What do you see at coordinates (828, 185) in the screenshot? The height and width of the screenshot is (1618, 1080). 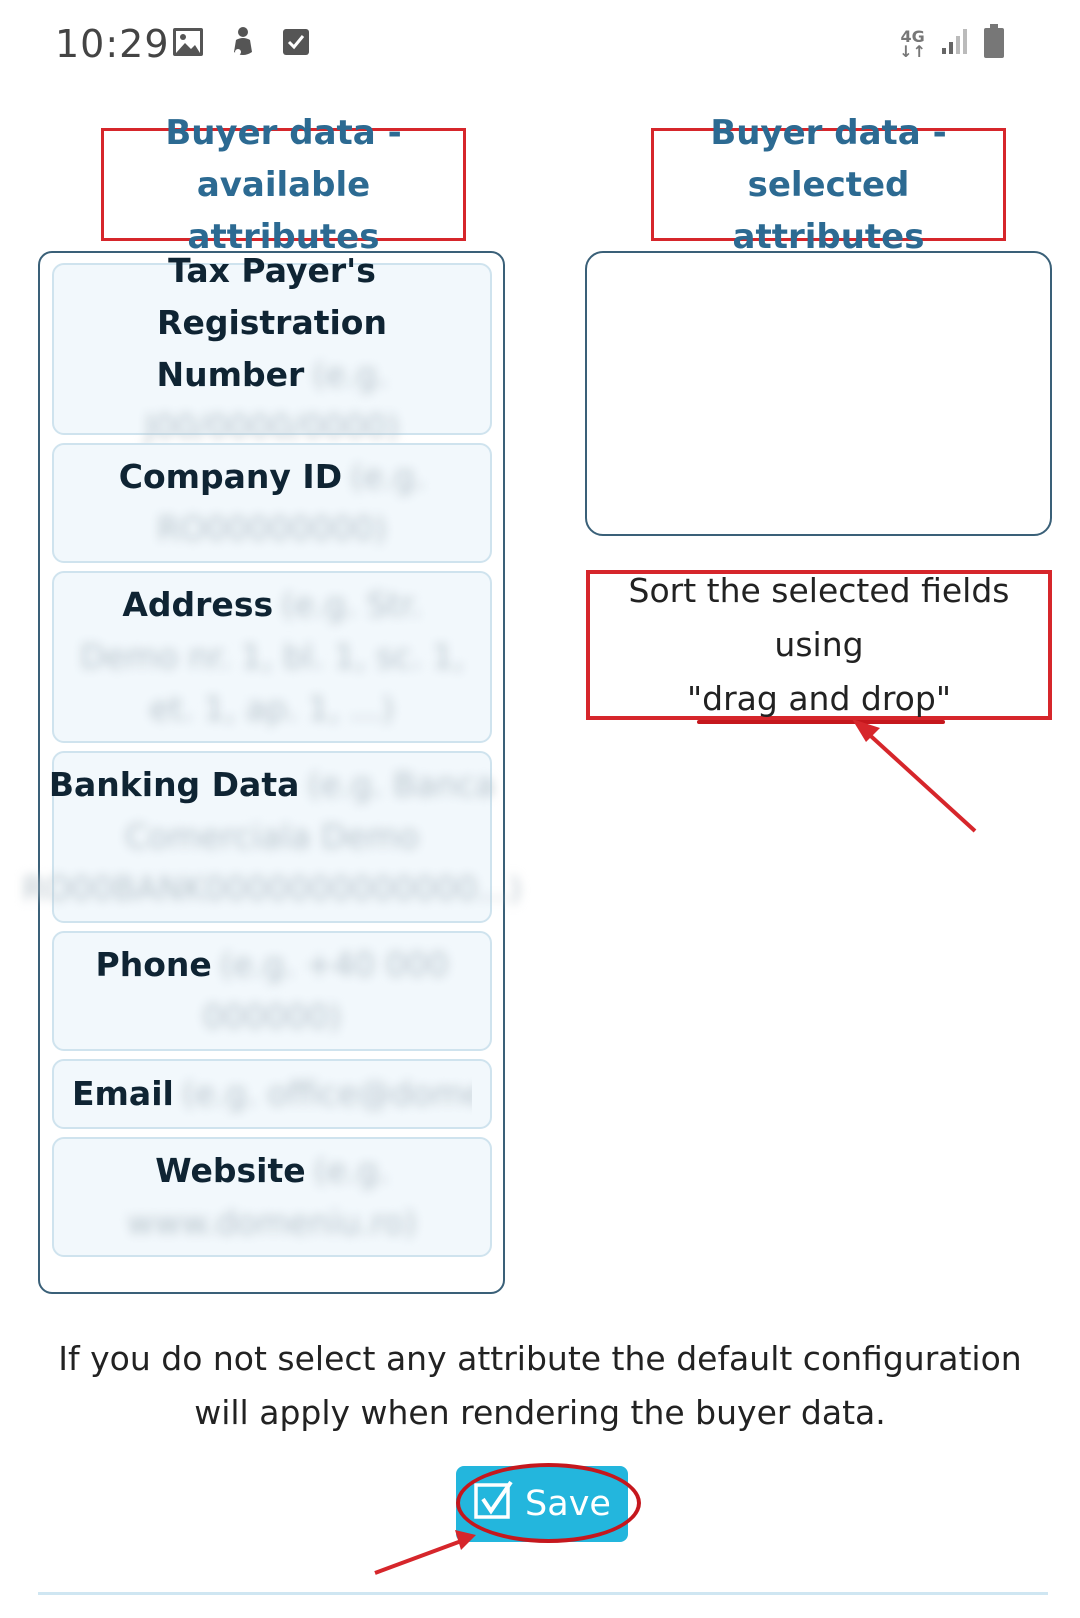 I see `selected-attributes-title: Buyer data - selected attributes` at bounding box center [828, 185].